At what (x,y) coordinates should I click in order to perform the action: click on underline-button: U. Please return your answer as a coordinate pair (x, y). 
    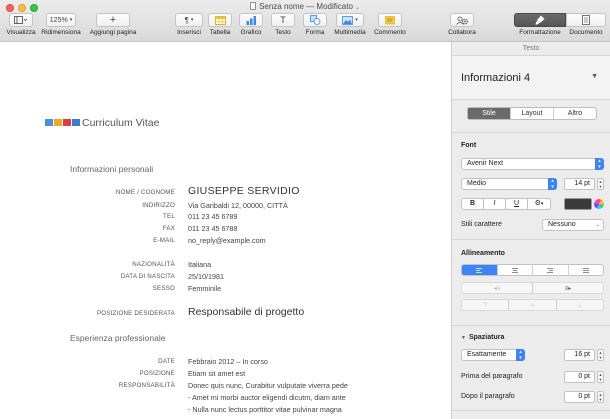
    Looking at the image, I should click on (516, 204).